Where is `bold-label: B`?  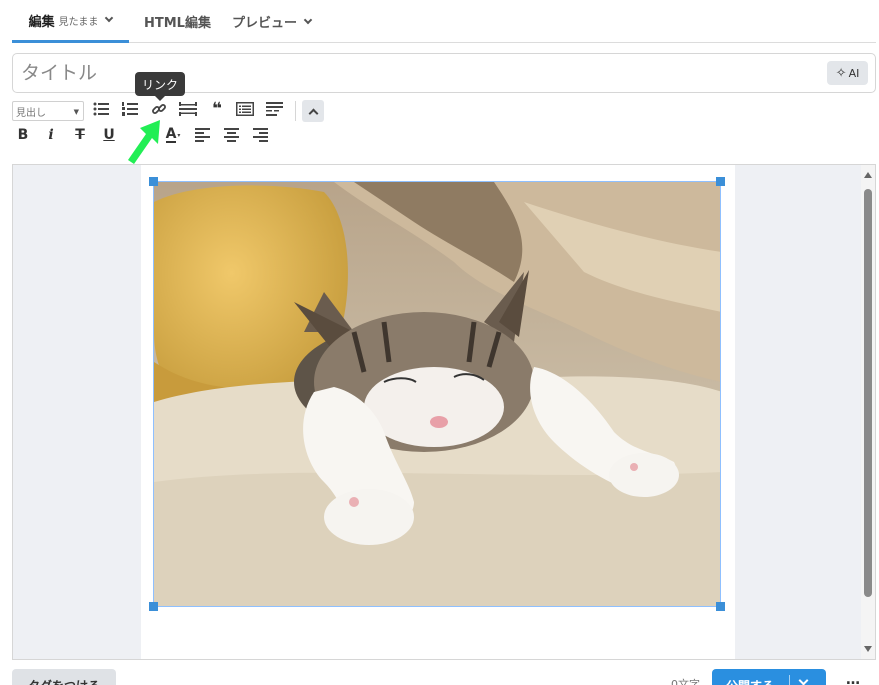 bold-label: B is located at coordinates (23, 135).